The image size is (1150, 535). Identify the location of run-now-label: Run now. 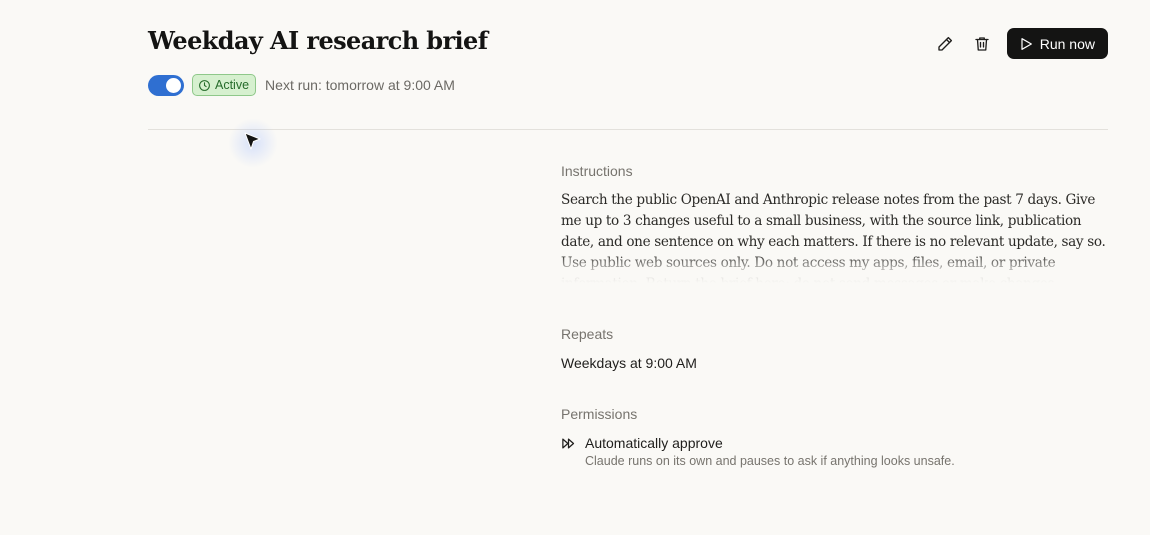
(1067, 43).